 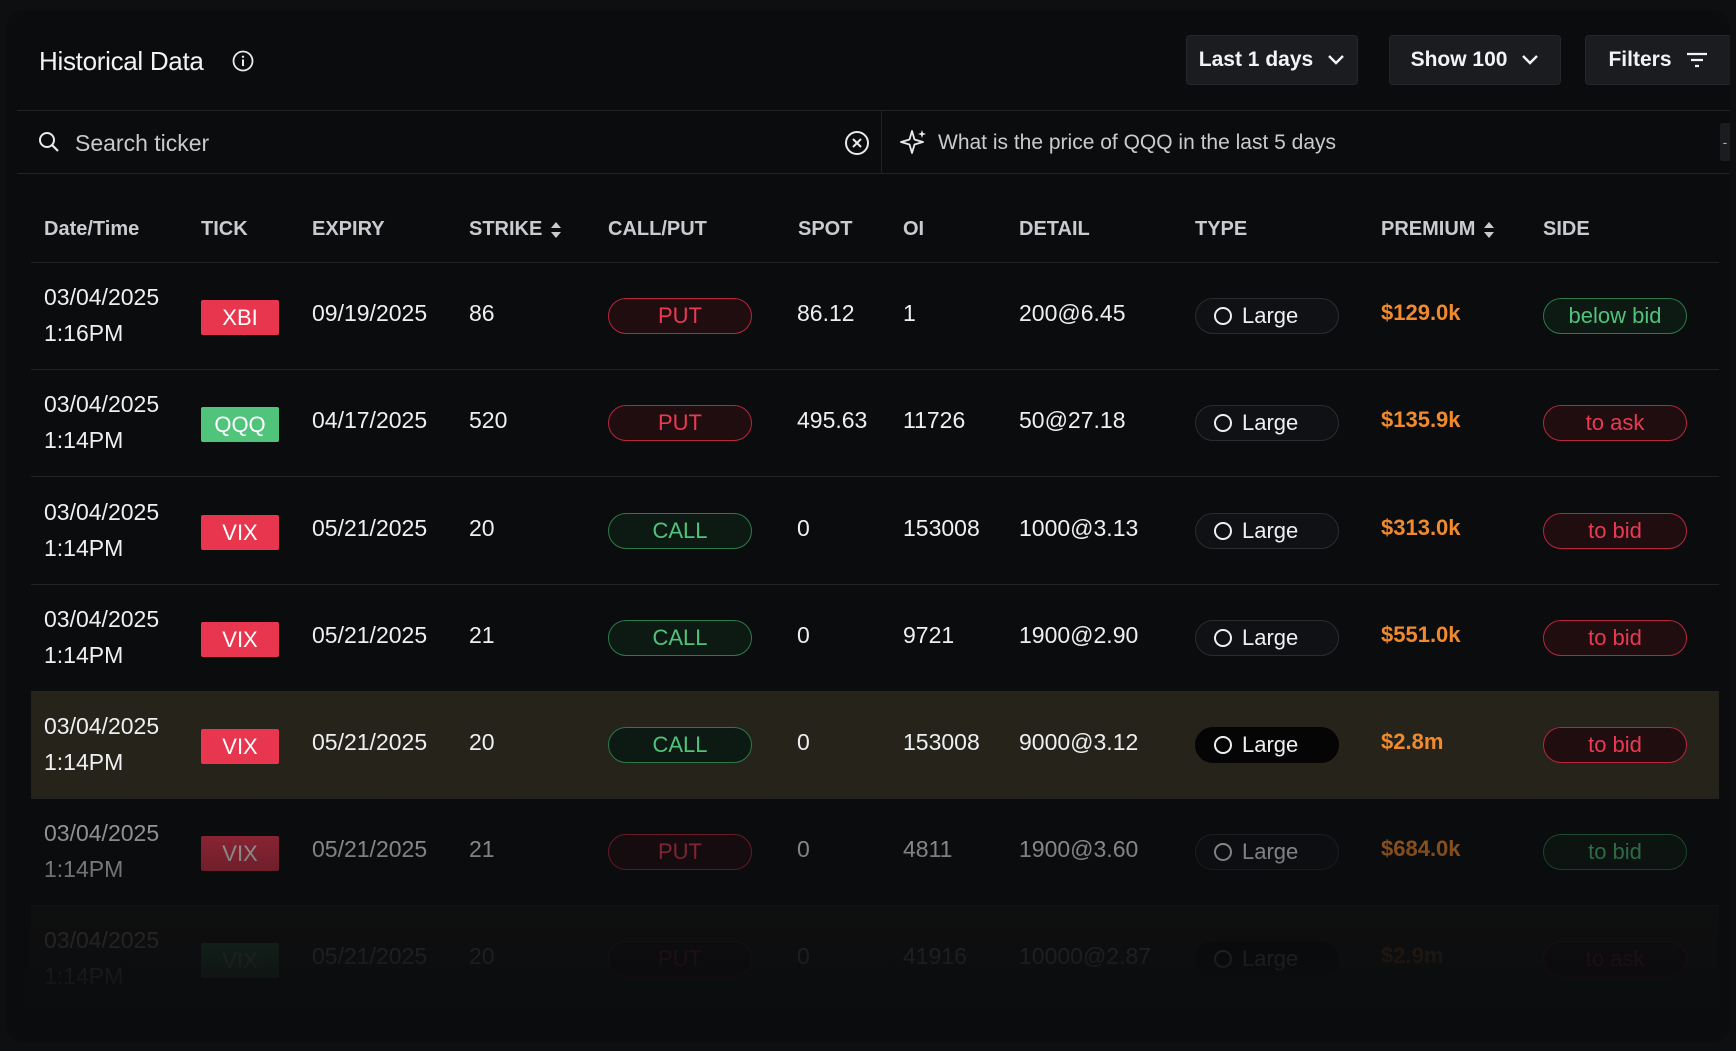 I want to click on row-time: 1:16PM, so click(x=84, y=333).